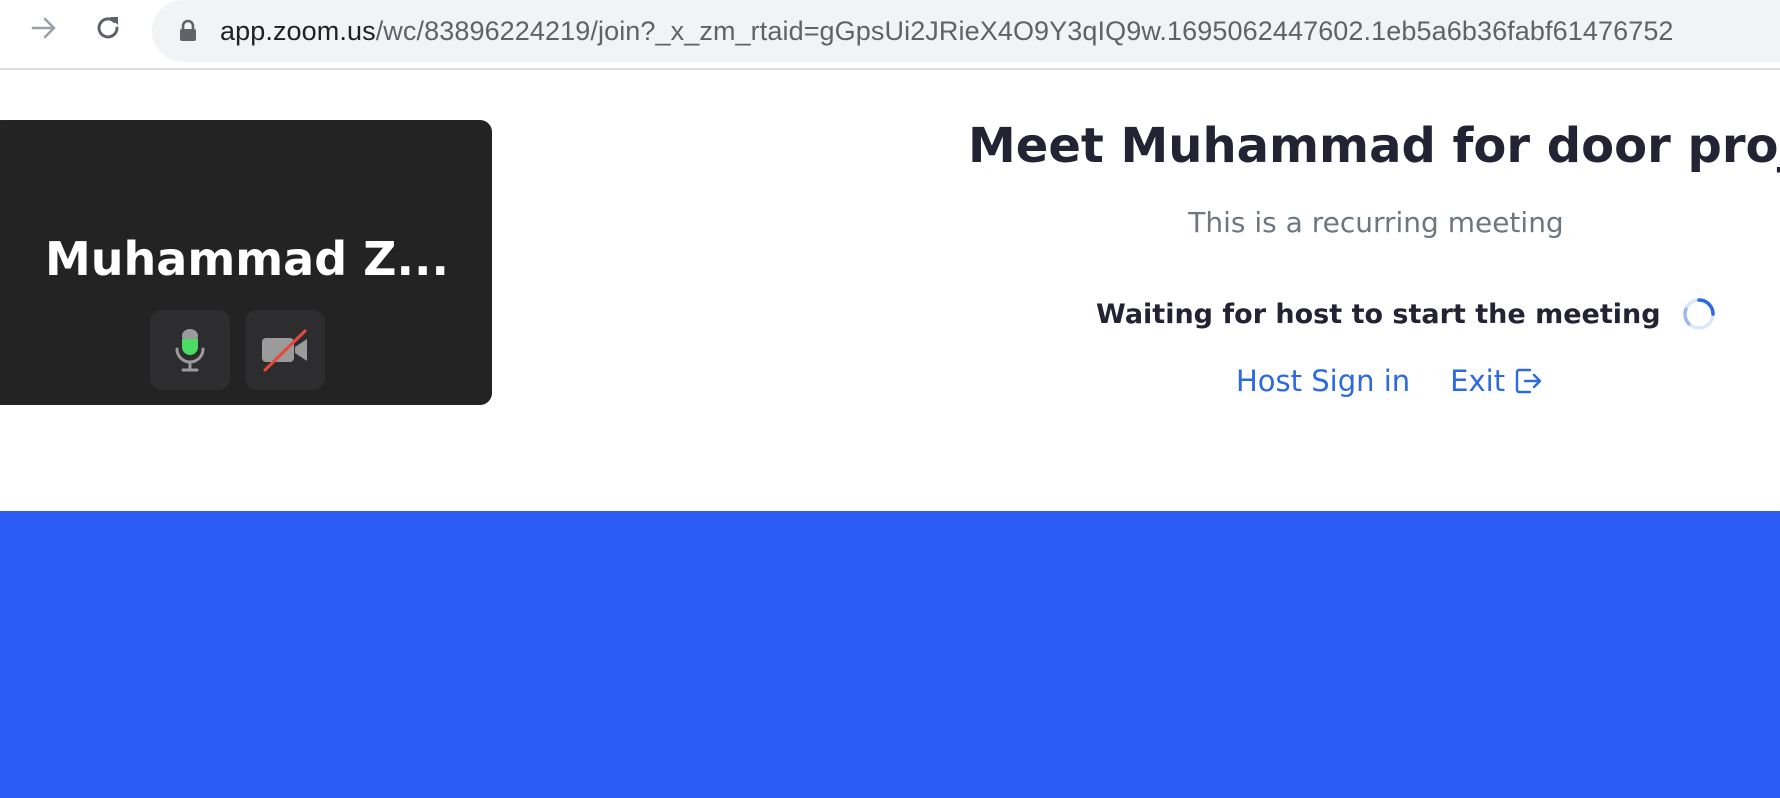 This screenshot has height=798, width=1780. I want to click on action-links: Host Sign in Exit, so click(1389, 381).